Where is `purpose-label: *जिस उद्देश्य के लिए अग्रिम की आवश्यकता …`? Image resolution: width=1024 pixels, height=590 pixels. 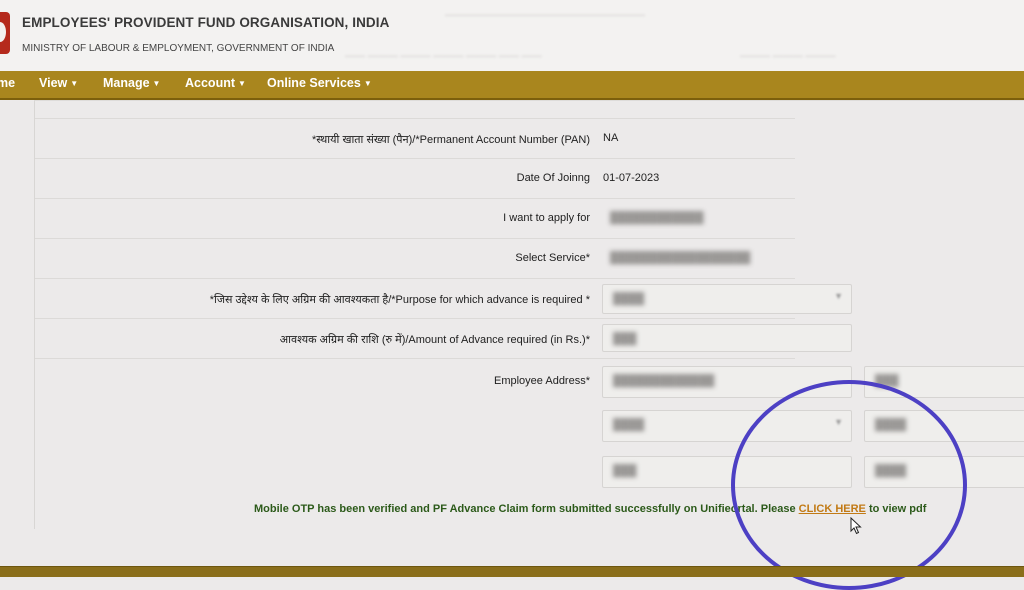
purpose-label: *जिस उद्देश्य के लिए अग्रिम की आवश्यकता … is located at coordinates (399, 300).